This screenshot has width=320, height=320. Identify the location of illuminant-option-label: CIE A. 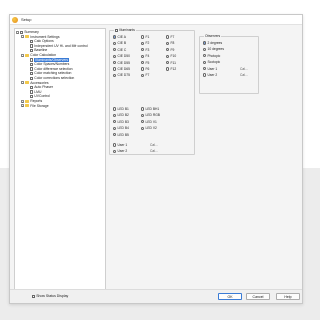
(121, 37).